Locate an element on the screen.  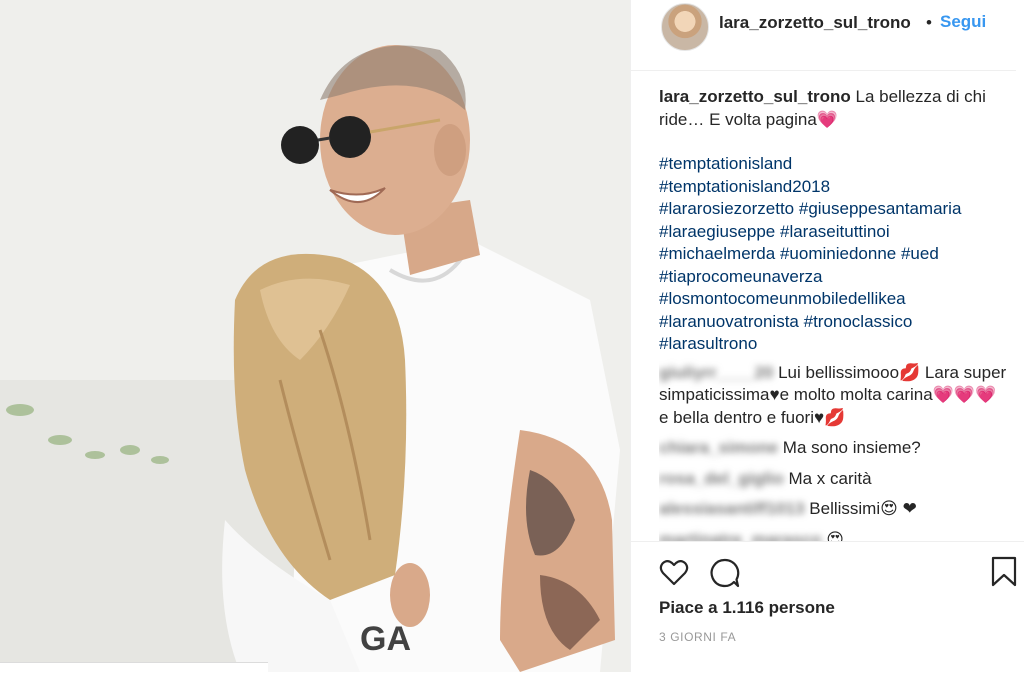
comment-item: rosa_del_giglio Ma x carità is located at coordinates (834, 479).